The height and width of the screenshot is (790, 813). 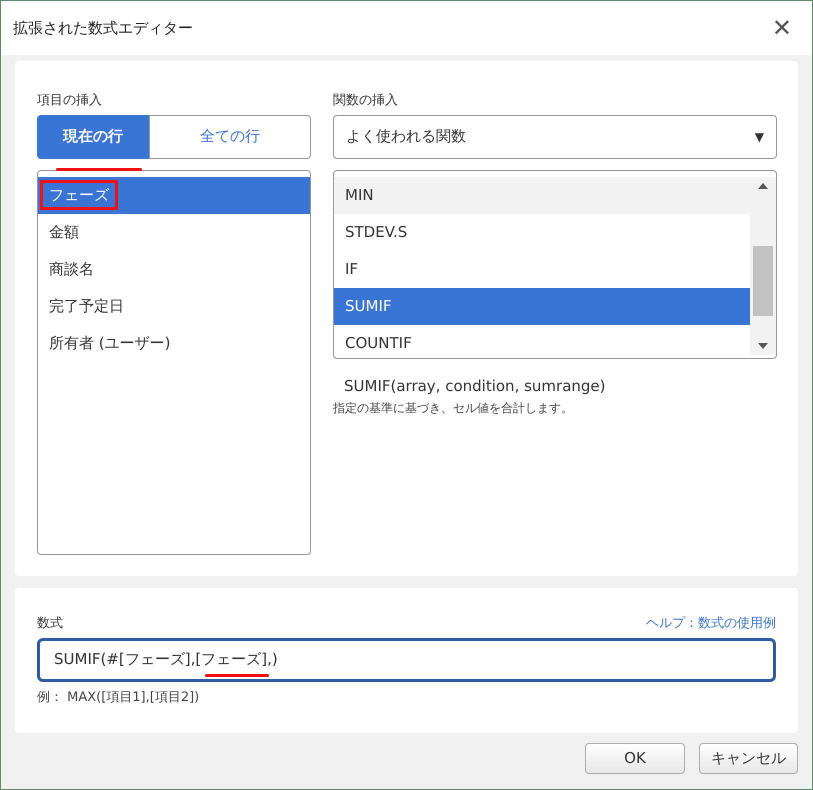 I want to click on list-item: 商談名, so click(x=174, y=269).